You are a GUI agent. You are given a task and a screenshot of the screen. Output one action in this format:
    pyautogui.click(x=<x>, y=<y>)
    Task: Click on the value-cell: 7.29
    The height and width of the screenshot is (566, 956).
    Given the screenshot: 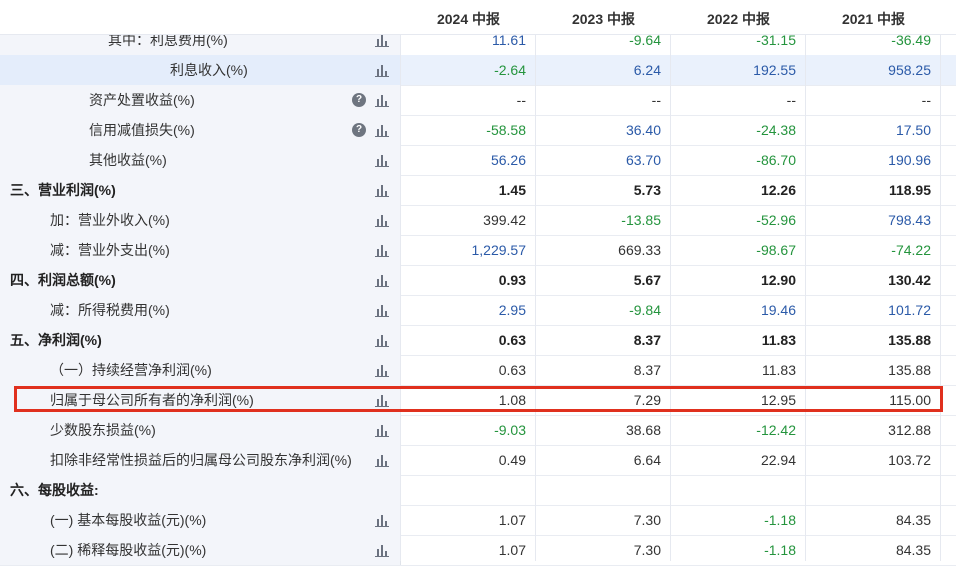 What is the action you would take?
    pyautogui.click(x=647, y=400)
    